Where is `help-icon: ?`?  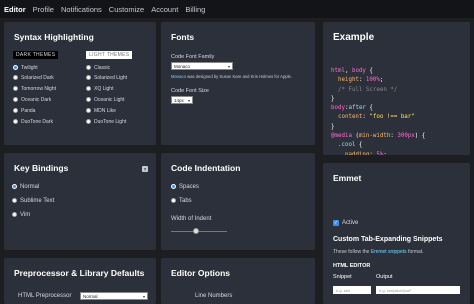 help-icon: ? is located at coordinates (145, 169).